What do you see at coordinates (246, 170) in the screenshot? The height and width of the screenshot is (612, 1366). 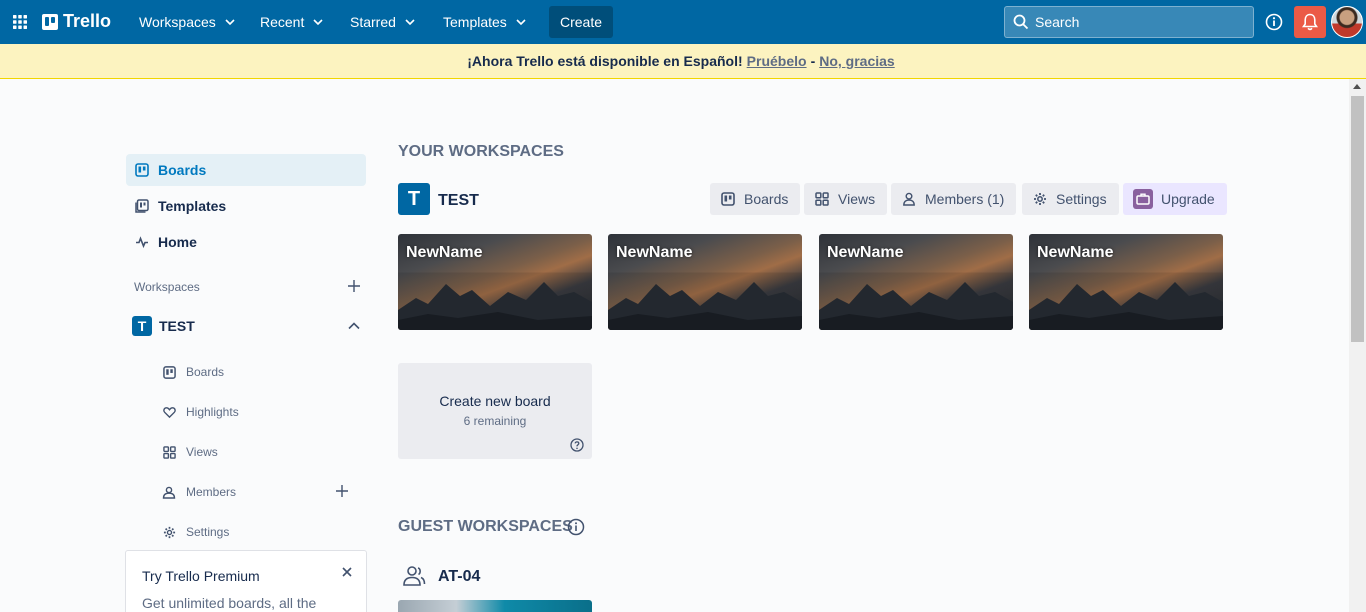 I see `sidebar-item-boards: Boards` at bounding box center [246, 170].